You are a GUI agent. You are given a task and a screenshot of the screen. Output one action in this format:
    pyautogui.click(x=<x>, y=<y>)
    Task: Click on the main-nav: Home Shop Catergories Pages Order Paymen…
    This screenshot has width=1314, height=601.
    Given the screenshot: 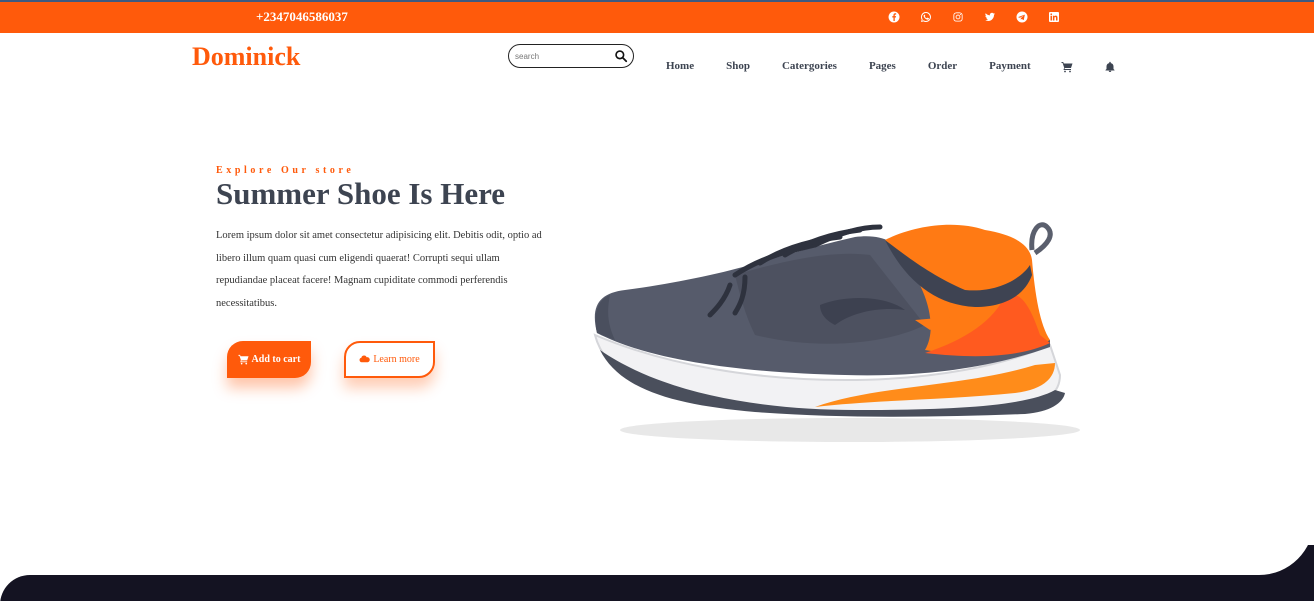 What is the action you would take?
    pyautogui.click(x=840, y=66)
    